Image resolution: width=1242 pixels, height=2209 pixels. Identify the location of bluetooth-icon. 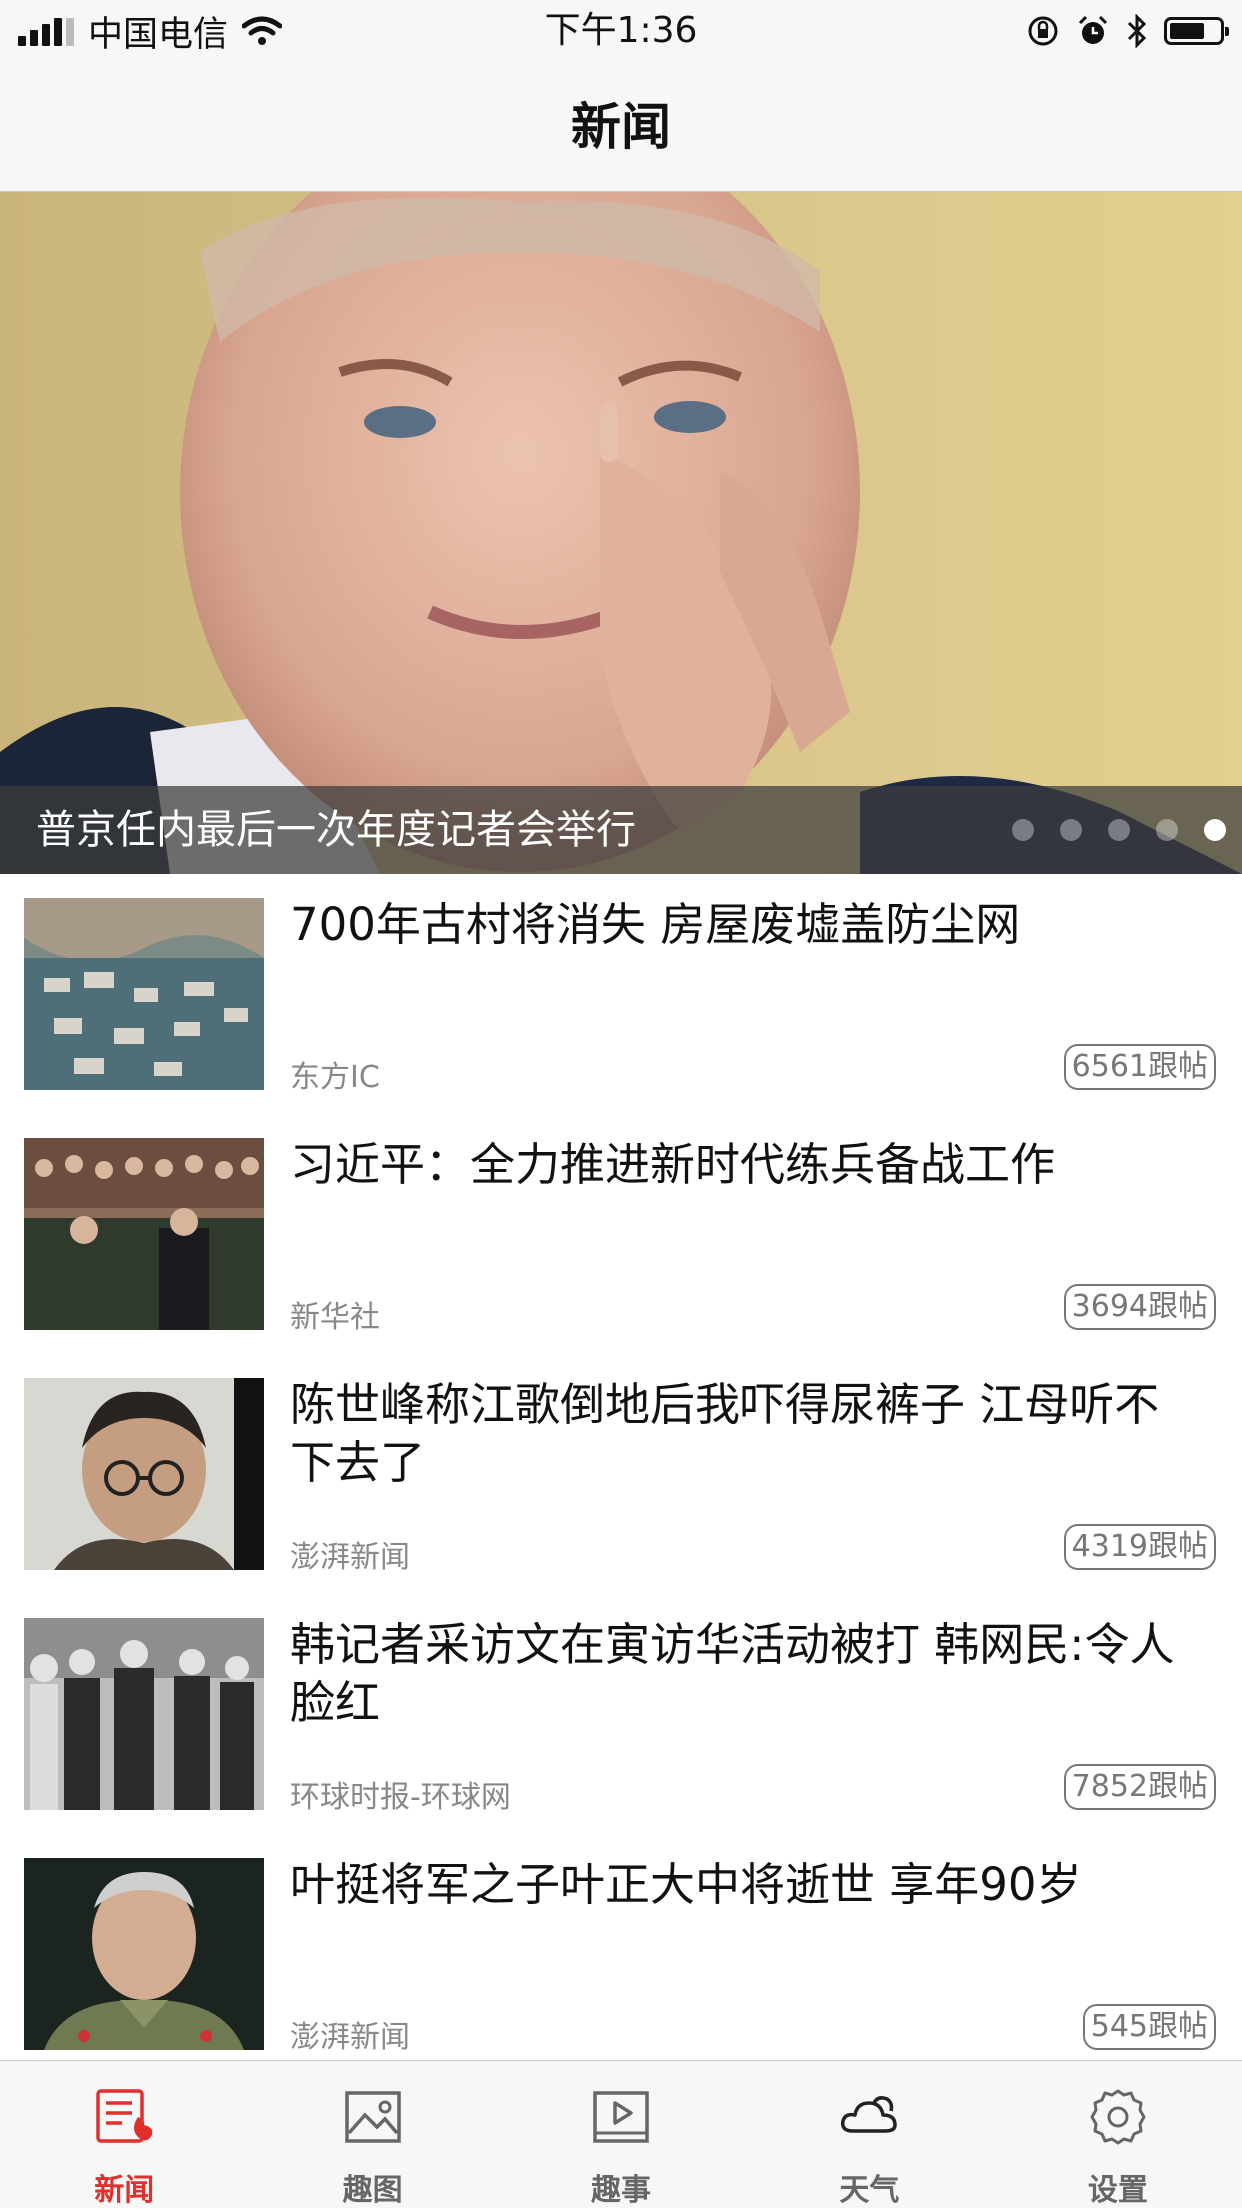
(1137, 31).